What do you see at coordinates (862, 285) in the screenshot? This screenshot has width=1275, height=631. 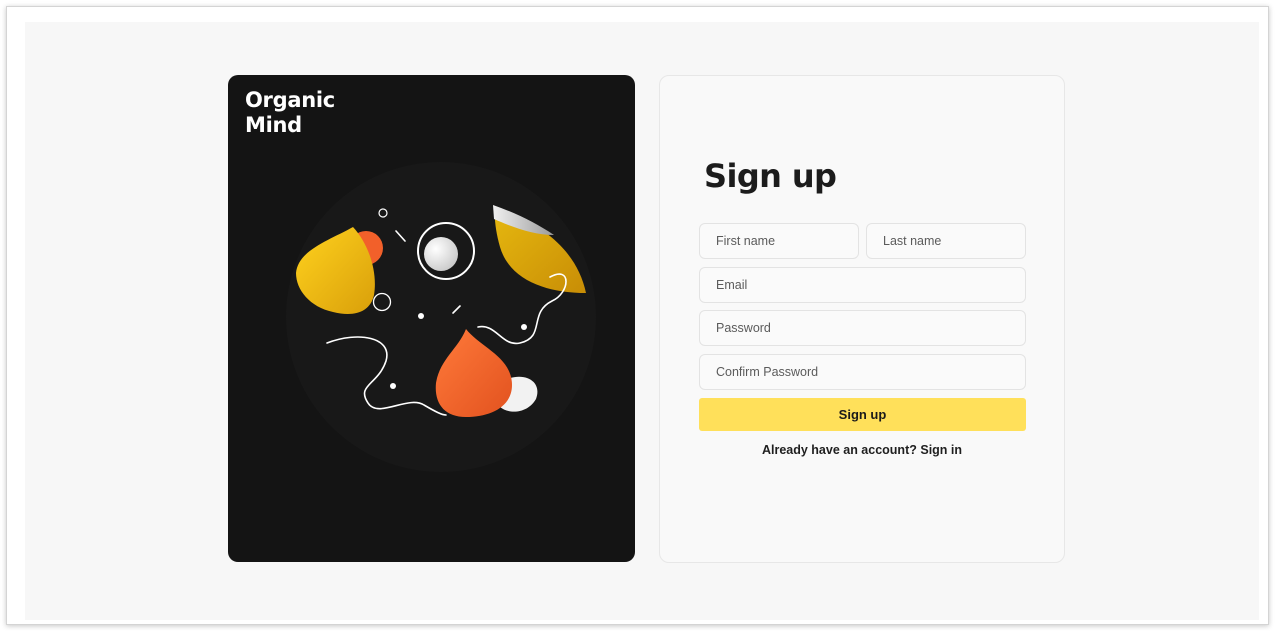 I see `email-input` at bounding box center [862, 285].